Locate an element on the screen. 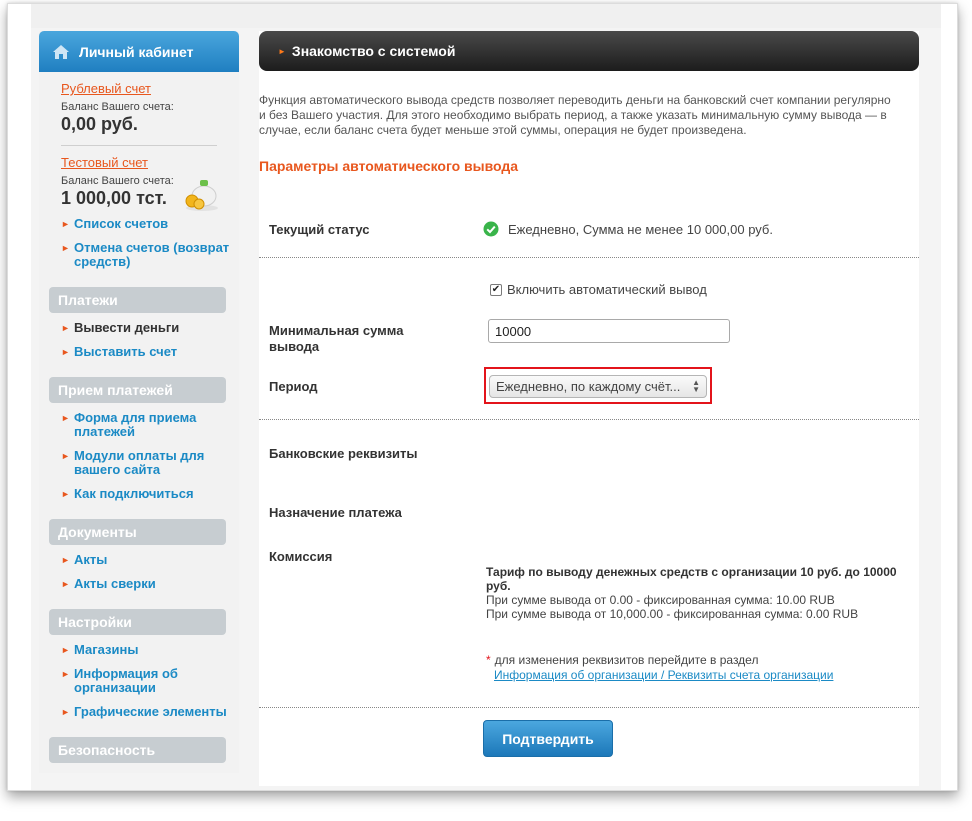 Image resolution: width=972 pixels, height=821 pixels. top-bar is located at coordinates (486, 16).